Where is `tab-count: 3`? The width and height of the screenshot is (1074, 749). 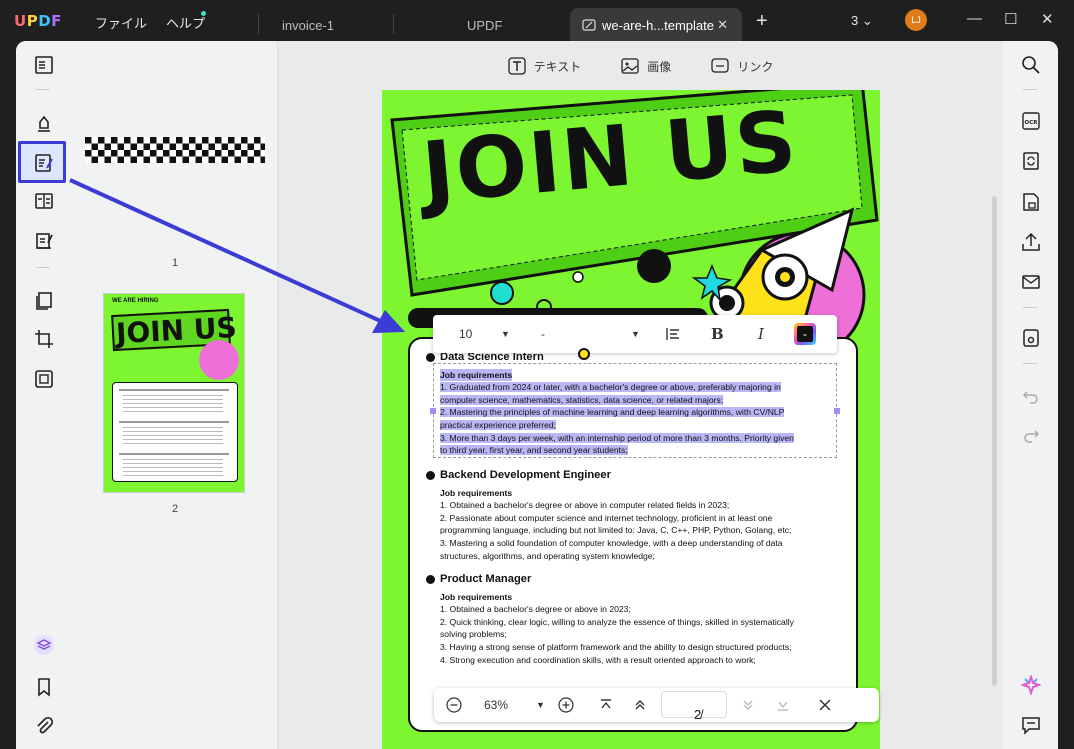 tab-count: 3 is located at coordinates (855, 20).